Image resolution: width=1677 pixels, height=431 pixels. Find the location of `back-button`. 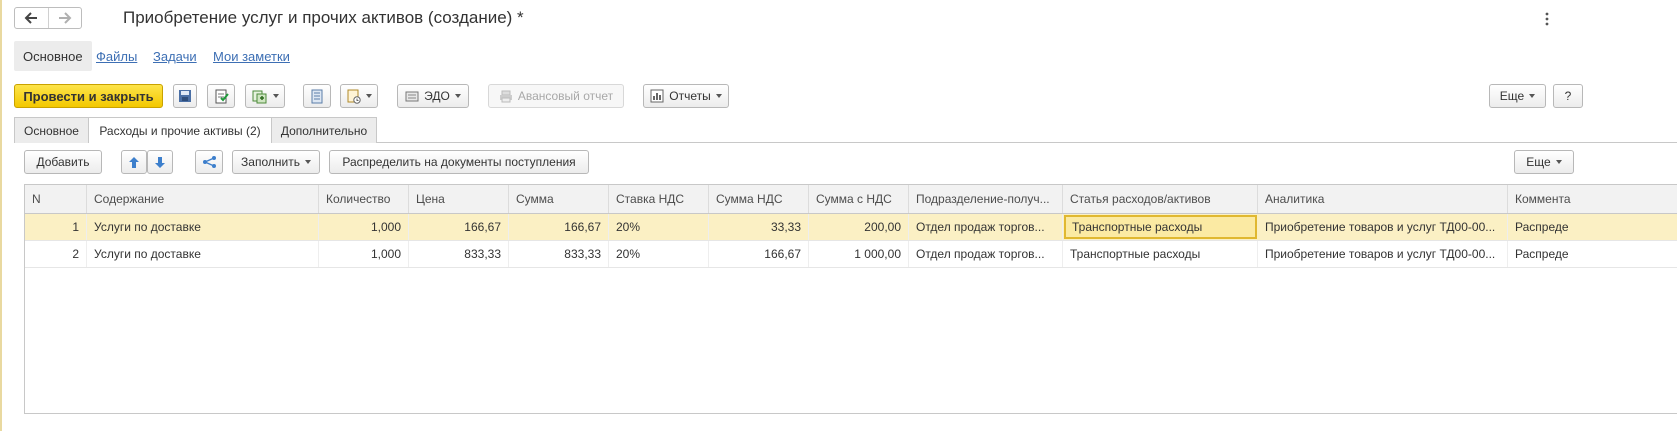

back-button is located at coordinates (31, 18).